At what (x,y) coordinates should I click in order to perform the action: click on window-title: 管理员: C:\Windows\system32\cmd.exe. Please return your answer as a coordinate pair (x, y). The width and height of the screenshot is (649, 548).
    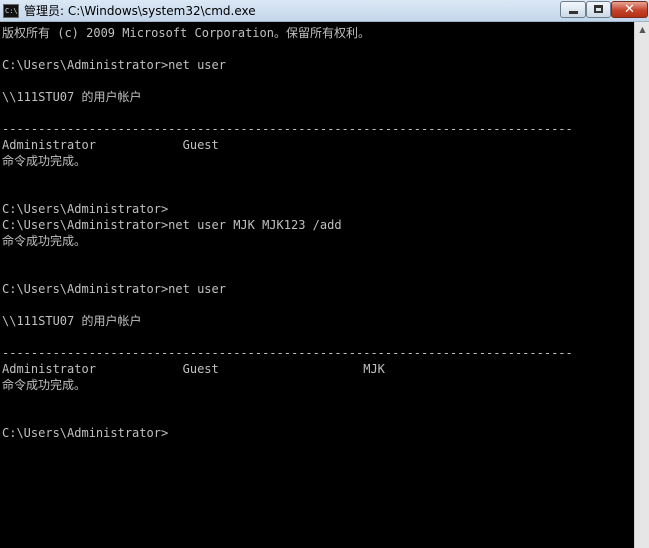
    Looking at the image, I should click on (140, 11).